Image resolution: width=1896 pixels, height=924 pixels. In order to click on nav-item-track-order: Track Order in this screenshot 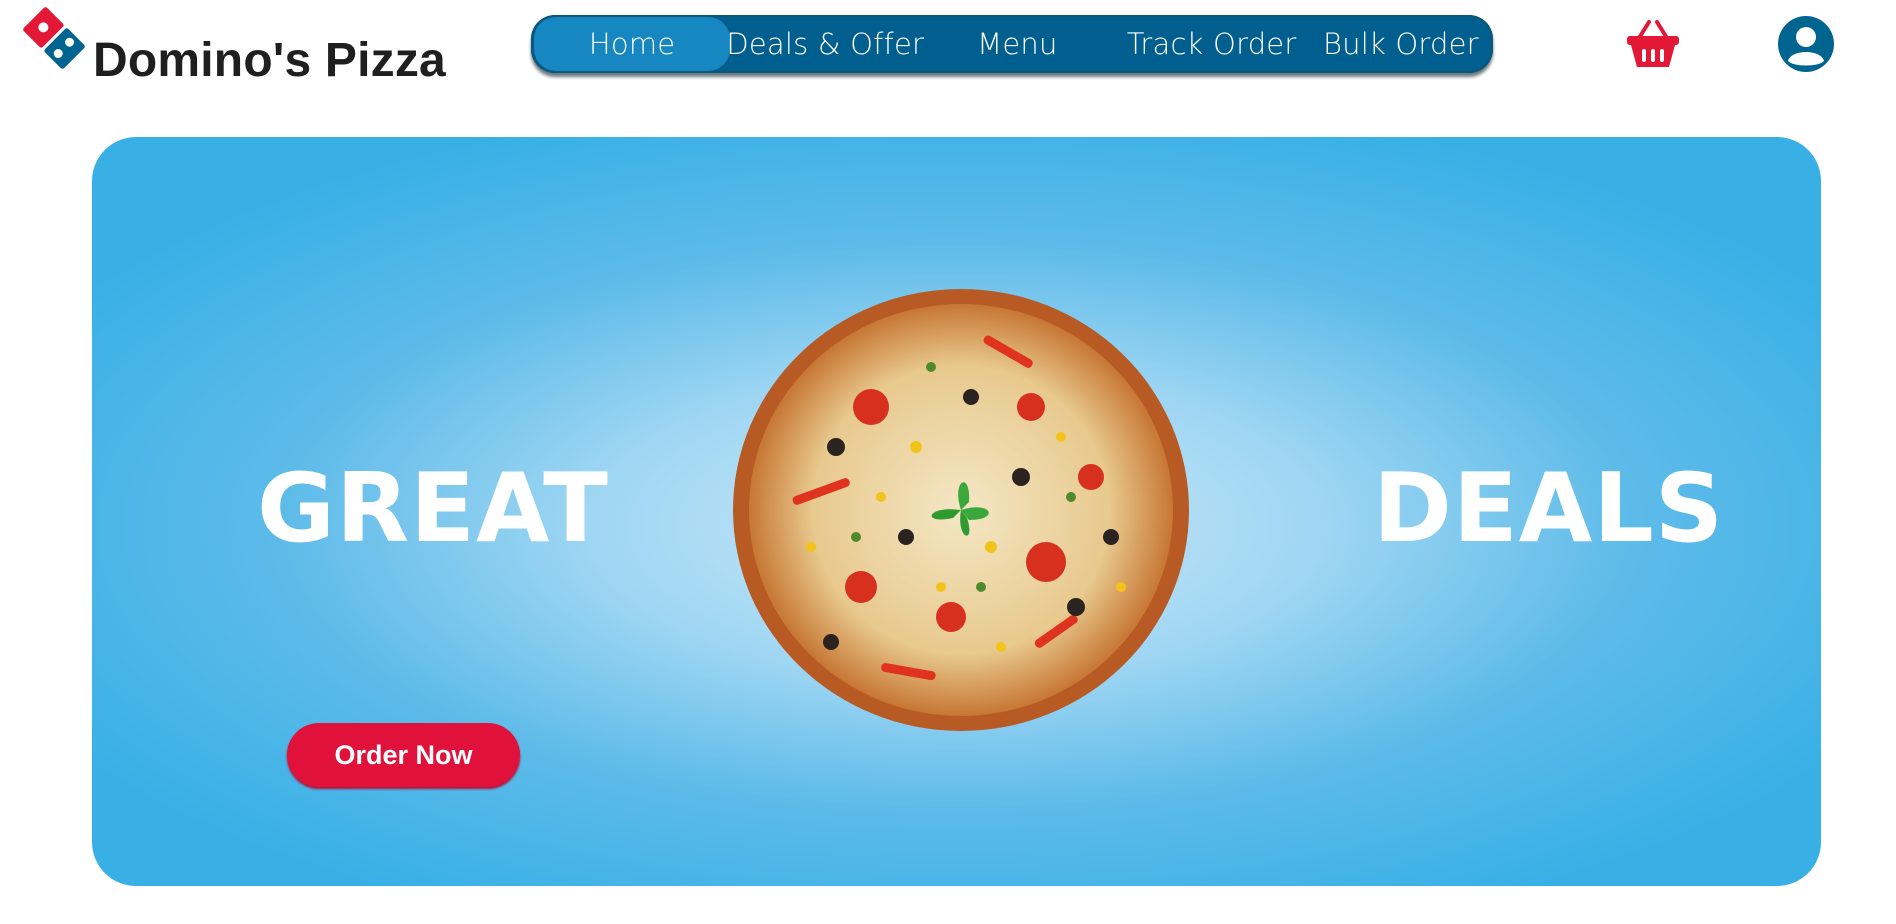, I will do `click(1211, 44)`.